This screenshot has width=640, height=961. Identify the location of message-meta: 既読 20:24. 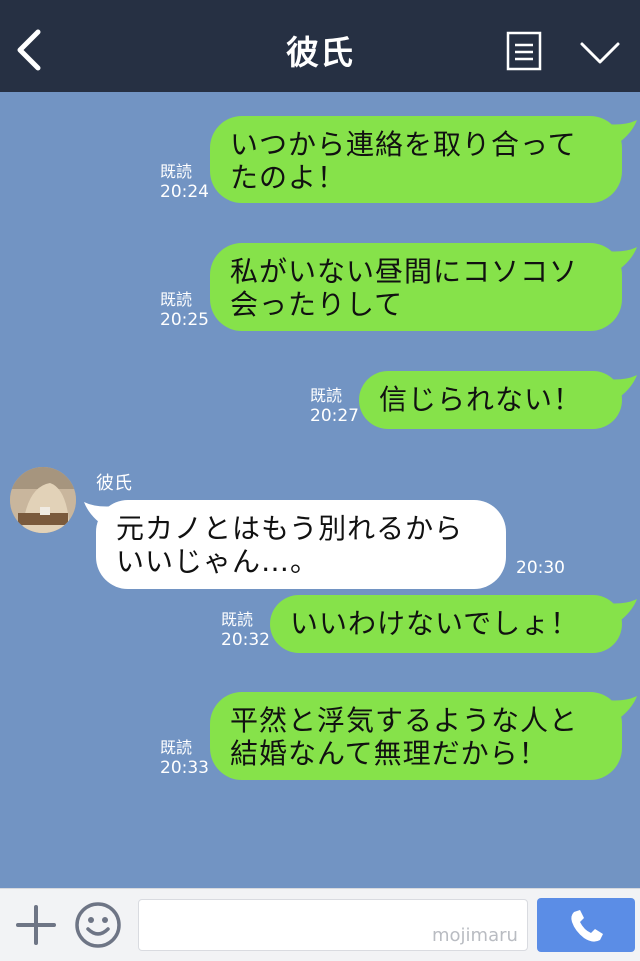
(184, 182).